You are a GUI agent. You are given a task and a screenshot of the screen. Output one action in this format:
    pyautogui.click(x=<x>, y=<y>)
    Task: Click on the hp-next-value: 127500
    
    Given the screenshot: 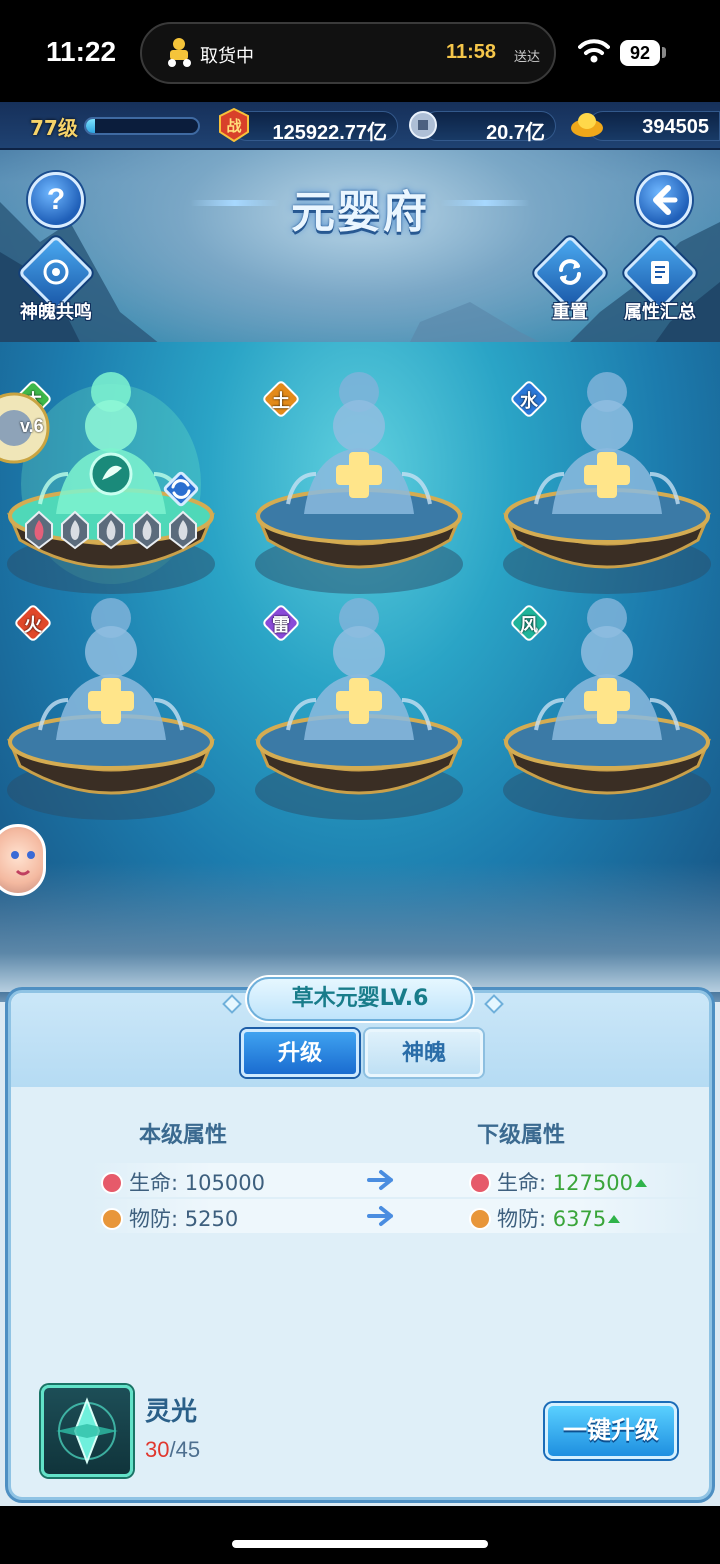 What is the action you would take?
    pyautogui.click(x=592, y=1183)
    